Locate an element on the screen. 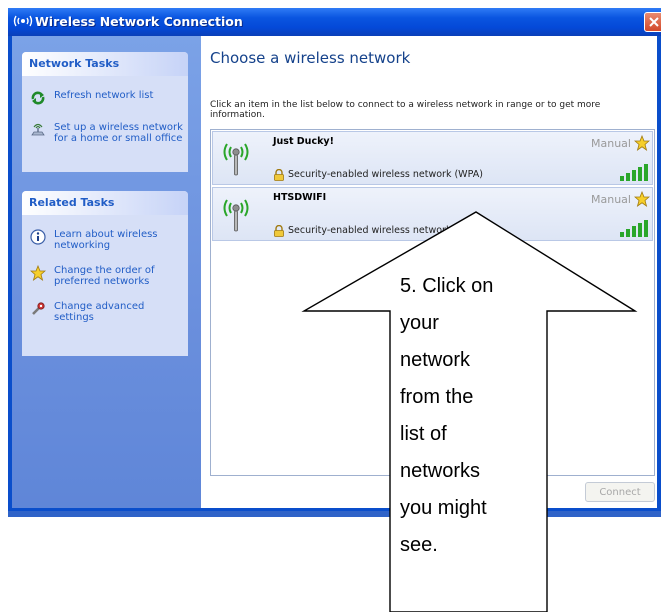 This screenshot has width=661, height=612. callout-line: you might is located at coordinates (443, 508).